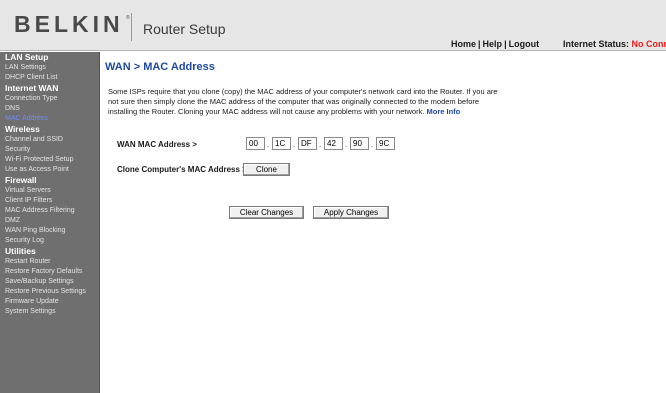 This screenshot has width=666, height=393. What do you see at coordinates (49, 109) in the screenshot?
I see `sidebar-item-dns: DNS` at bounding box center [49, 109].